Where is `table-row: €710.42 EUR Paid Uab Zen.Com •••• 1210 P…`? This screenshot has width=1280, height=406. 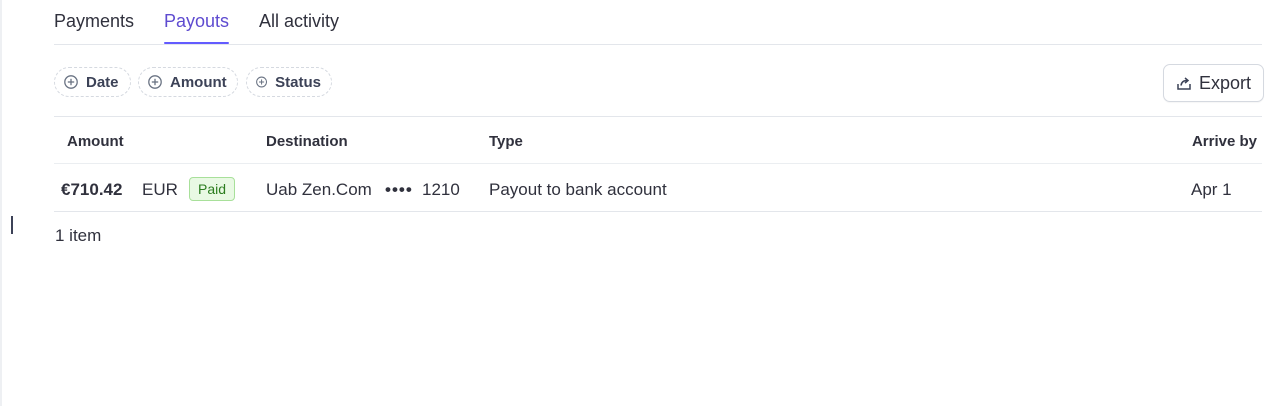
table-row: €710.42 EUR Paid Uab Zen.Com •••• 1210 P… is located at coordinates (658, 188).